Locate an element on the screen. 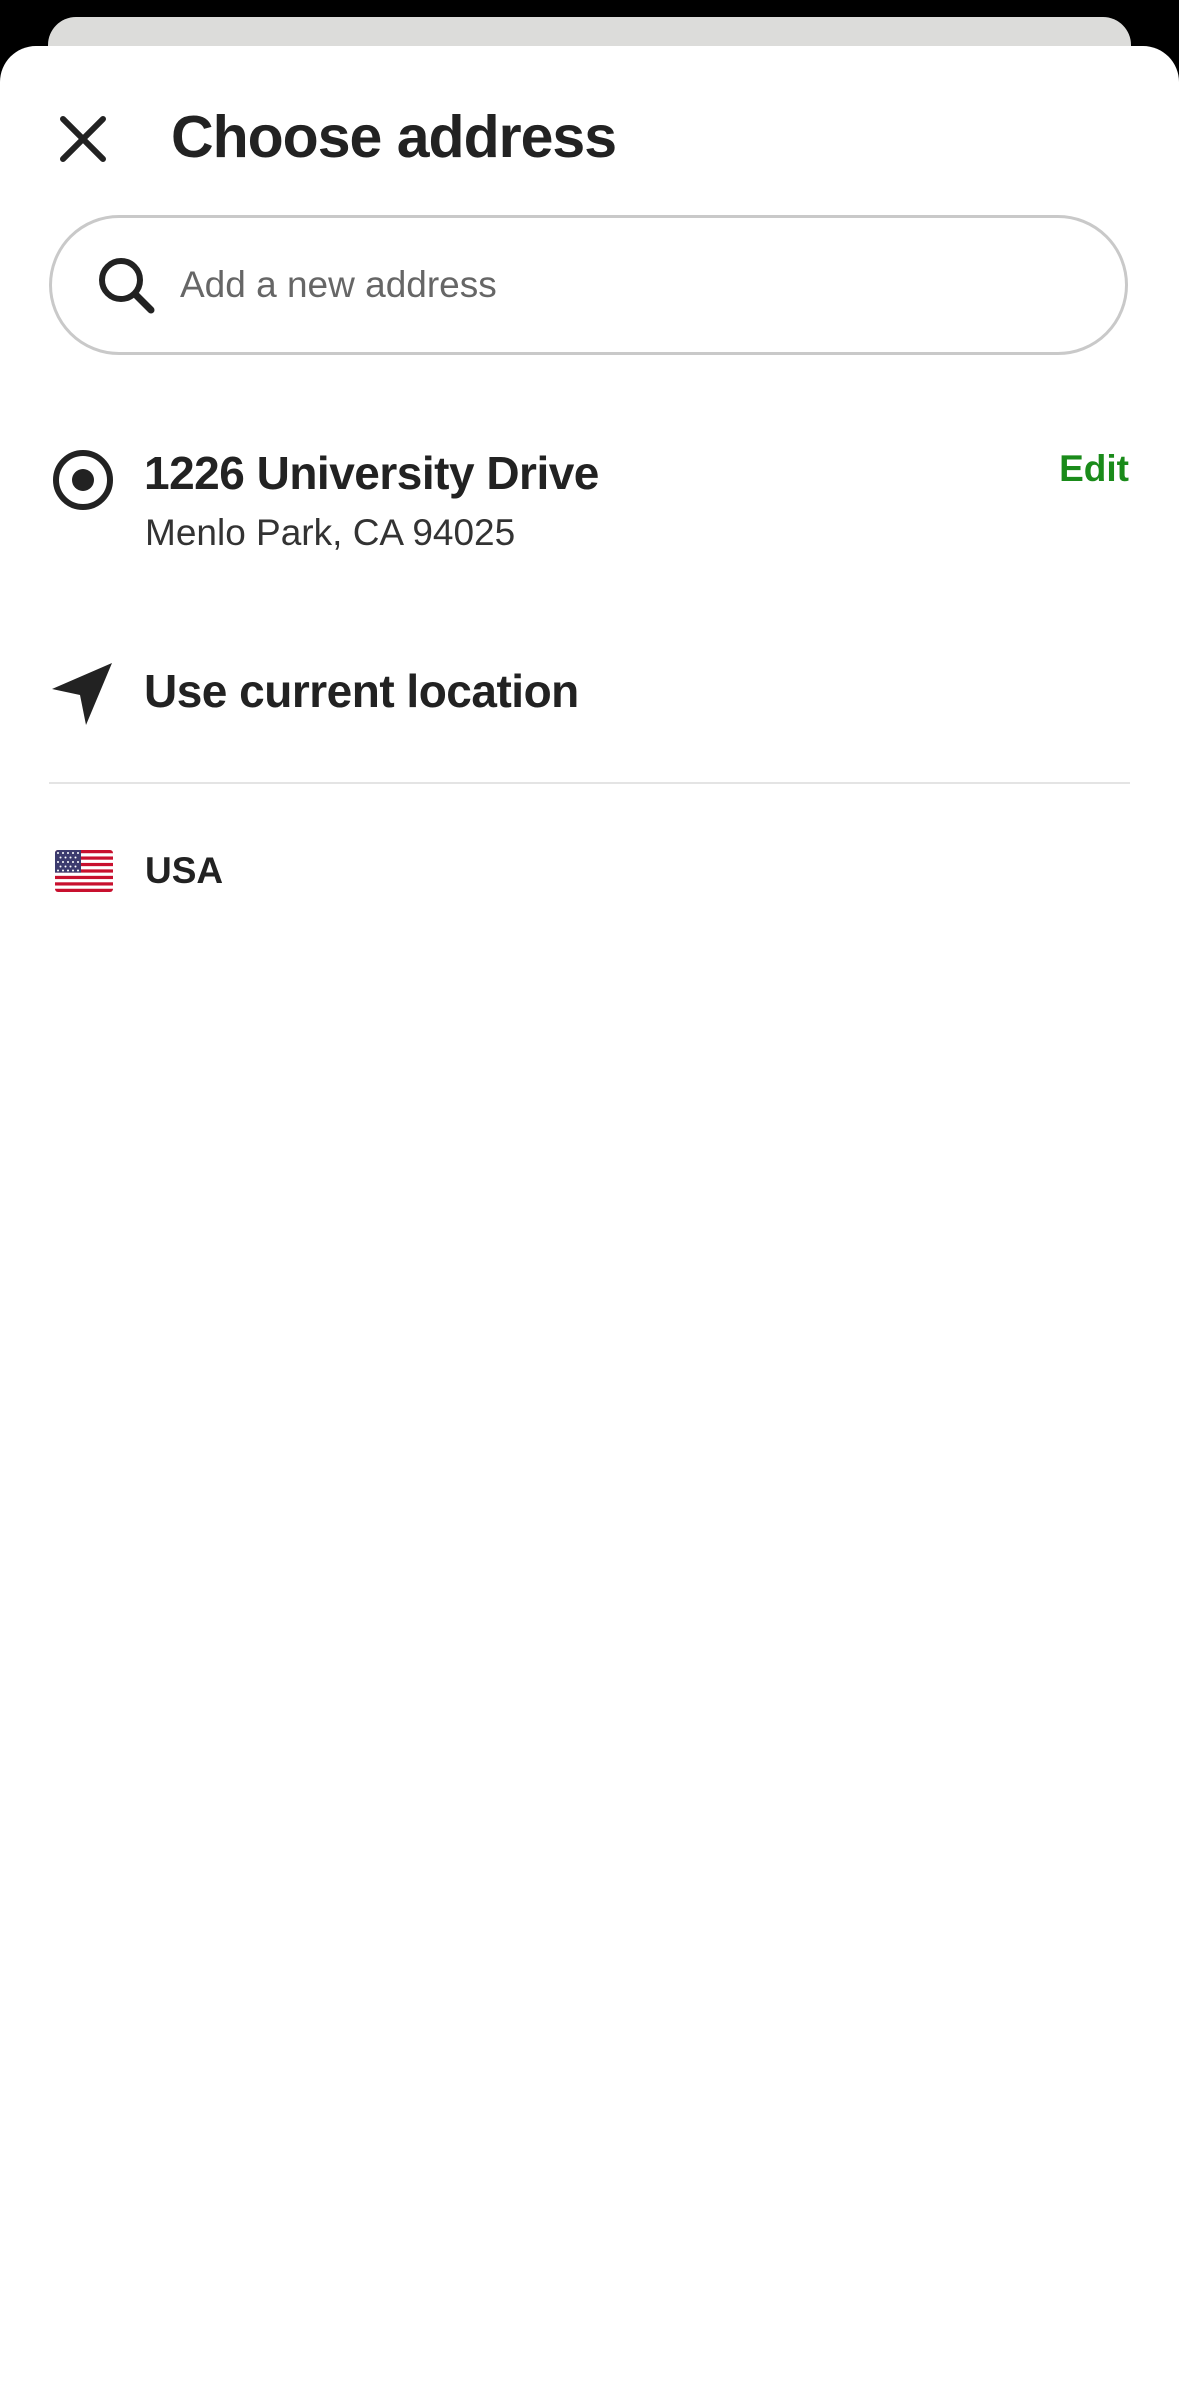  address-radio-selected is located at coordinates (83, 480).